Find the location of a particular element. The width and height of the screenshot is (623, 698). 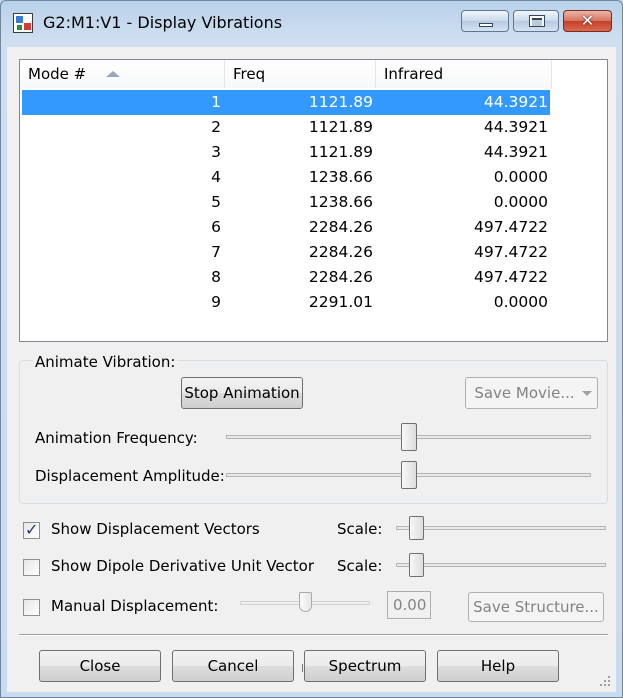

minimize-icon is located at coordinates (486, 25).